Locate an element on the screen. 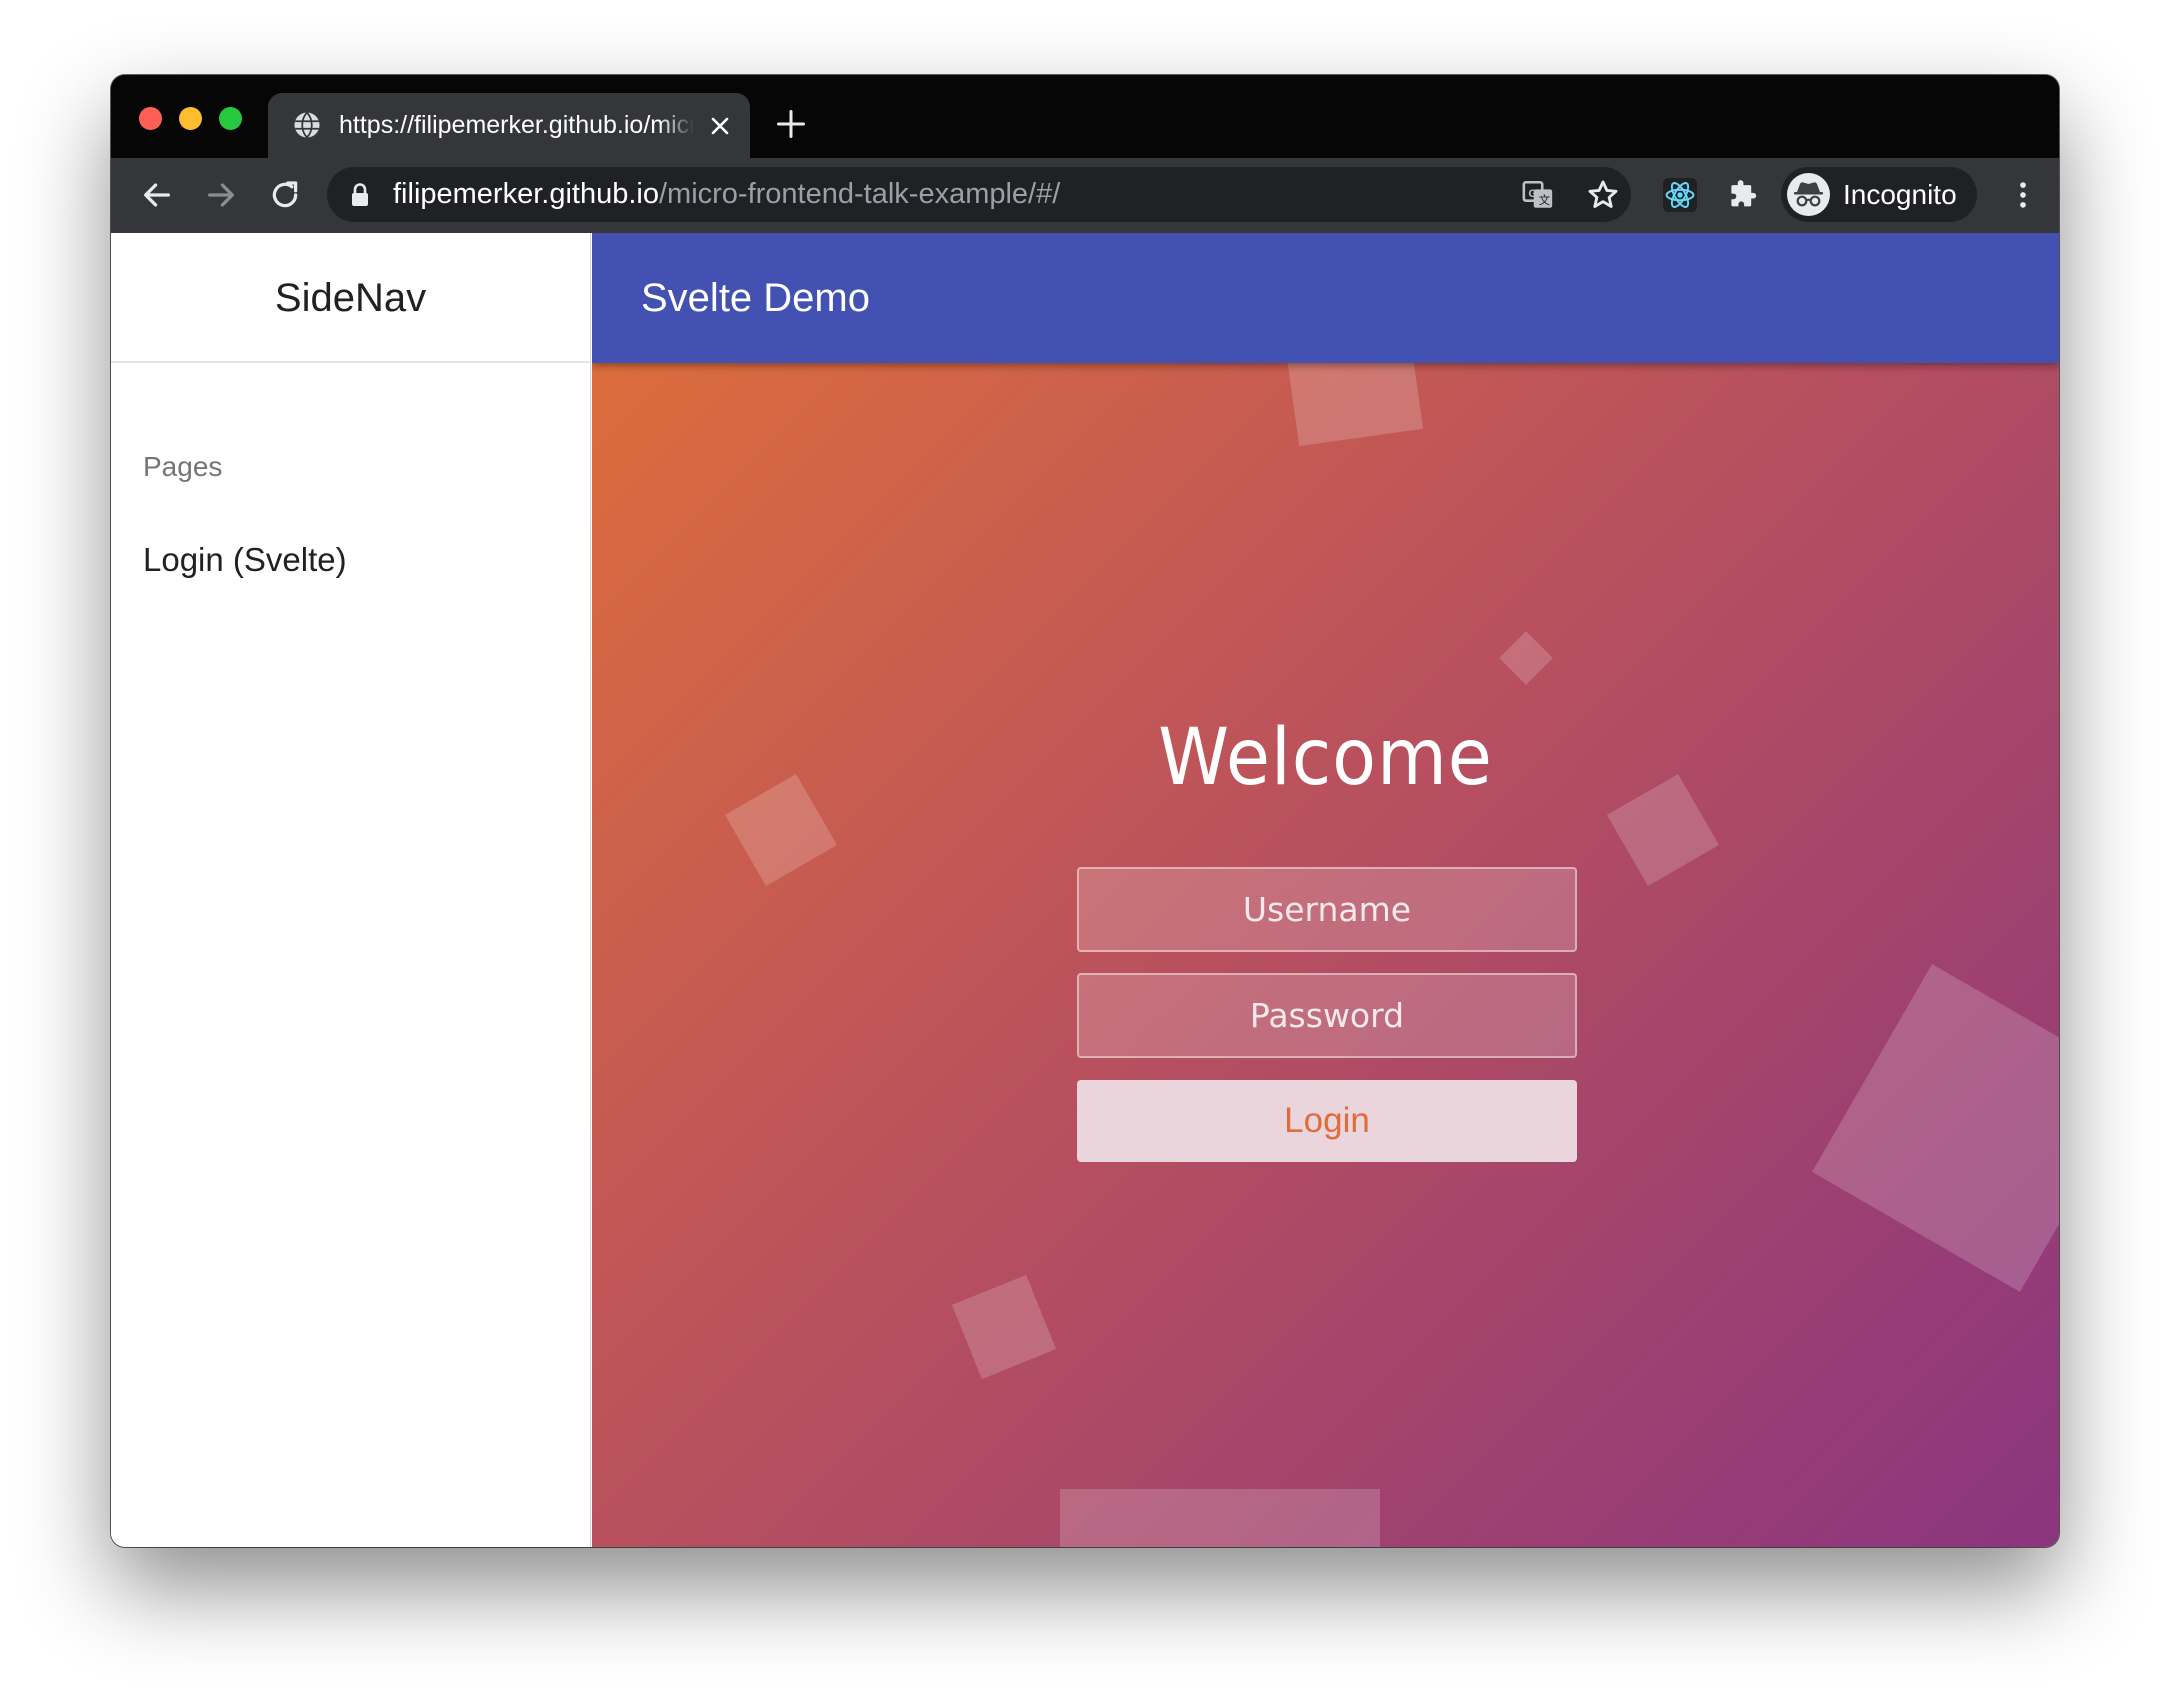  app-bar: Svelte Demo is located at coordinates (1325, 298).